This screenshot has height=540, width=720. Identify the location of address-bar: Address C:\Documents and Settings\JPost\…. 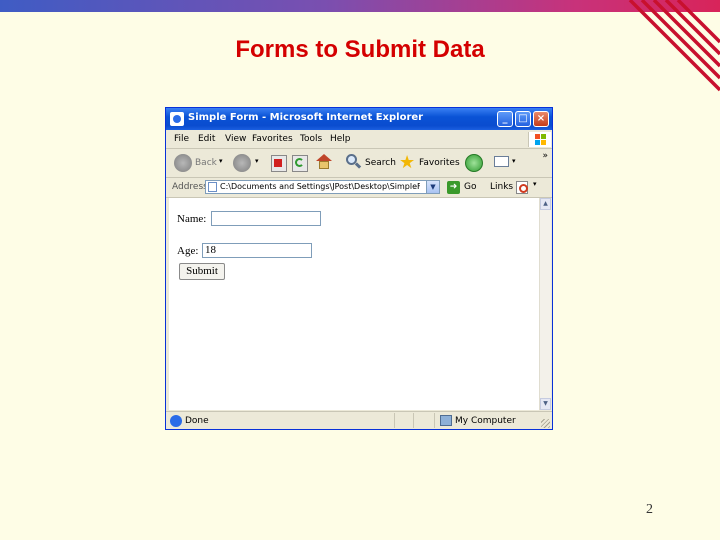
(359, 188).